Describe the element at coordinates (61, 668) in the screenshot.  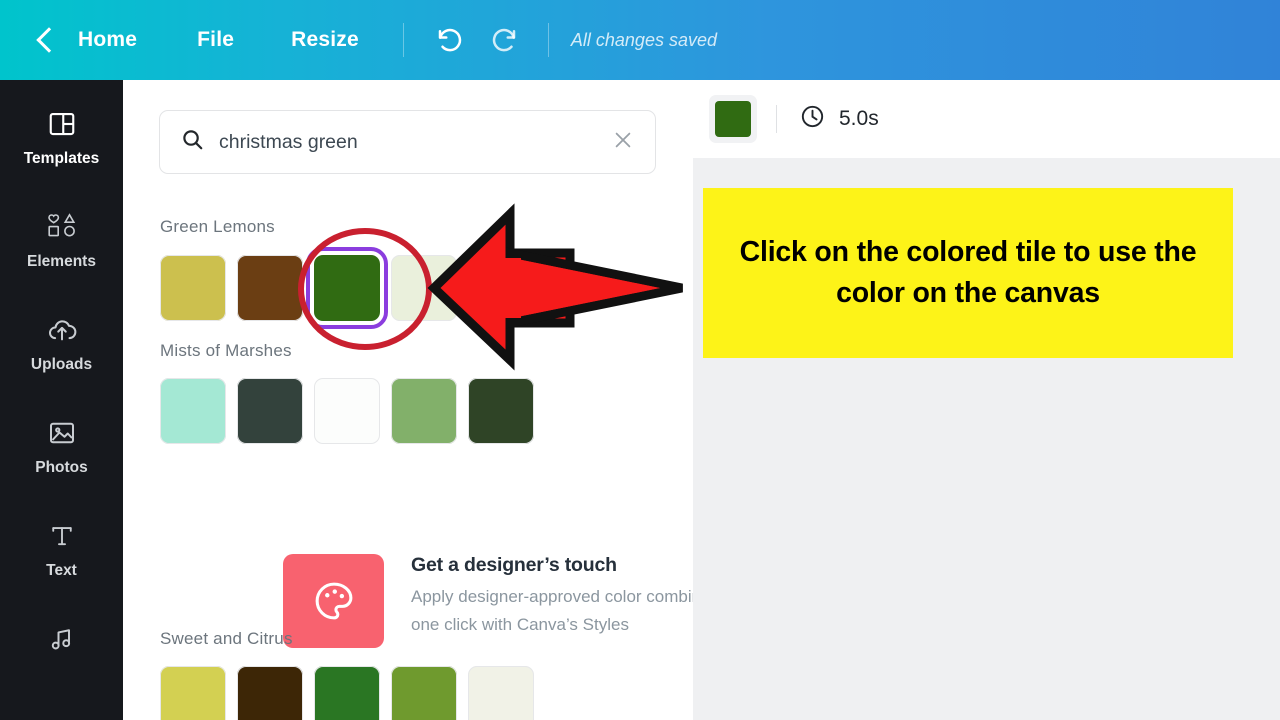
I see `sidebar-item-audio` at that location.